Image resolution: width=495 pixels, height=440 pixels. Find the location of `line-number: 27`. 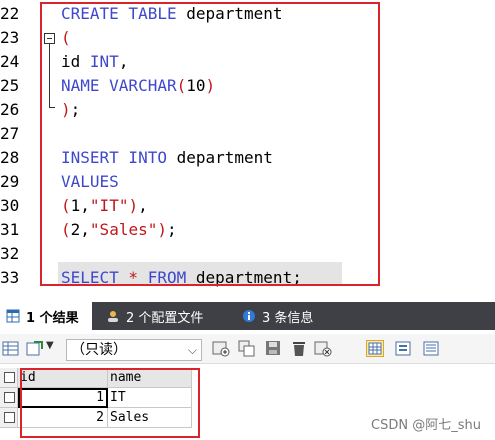

line-number: 27 is located at coordinates (10, 133).